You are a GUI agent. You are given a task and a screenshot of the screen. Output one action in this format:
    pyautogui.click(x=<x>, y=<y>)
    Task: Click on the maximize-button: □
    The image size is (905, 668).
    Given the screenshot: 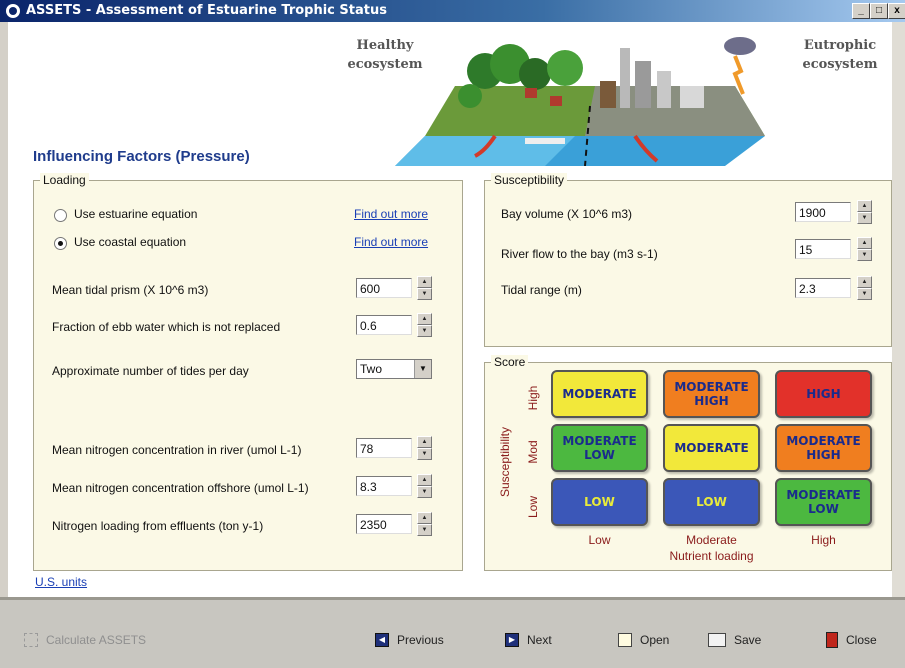 What is the action you would take?
    pyautogui.click(x=879, y=11)
    